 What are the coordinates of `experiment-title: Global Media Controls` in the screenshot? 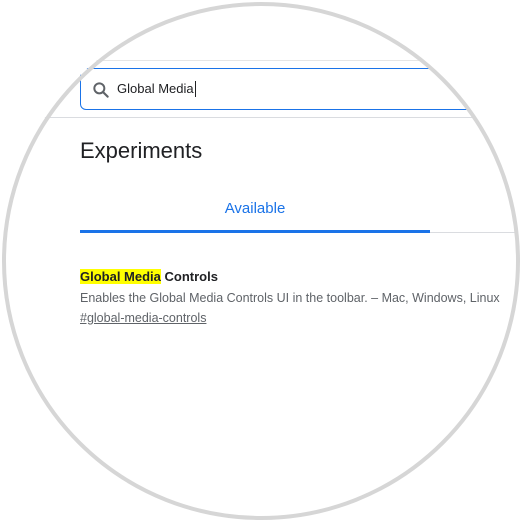 It's located at (149, 276).